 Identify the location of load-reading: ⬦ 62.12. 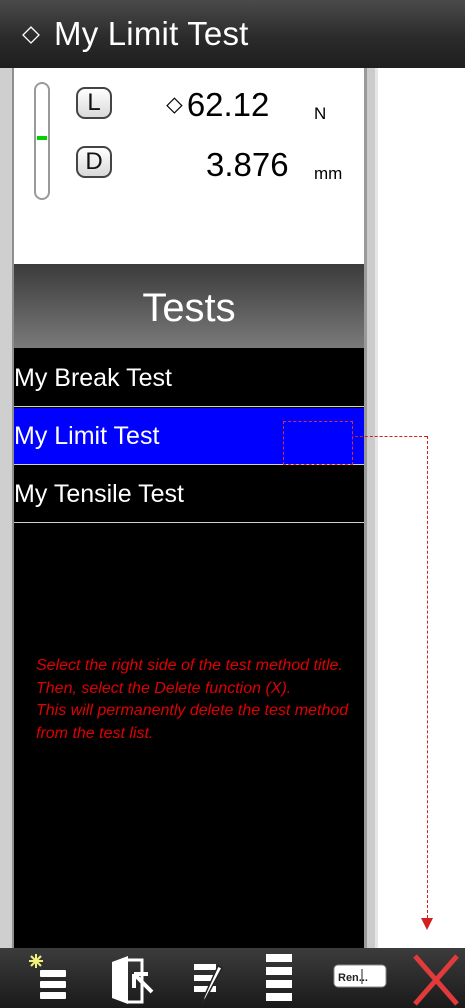
(217, 105).